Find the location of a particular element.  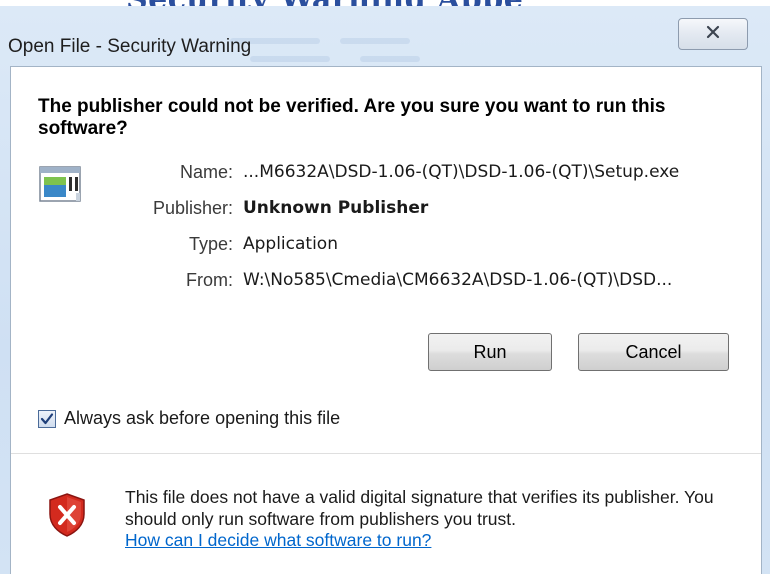

from-label: From: is located at coordinates (209, 280).